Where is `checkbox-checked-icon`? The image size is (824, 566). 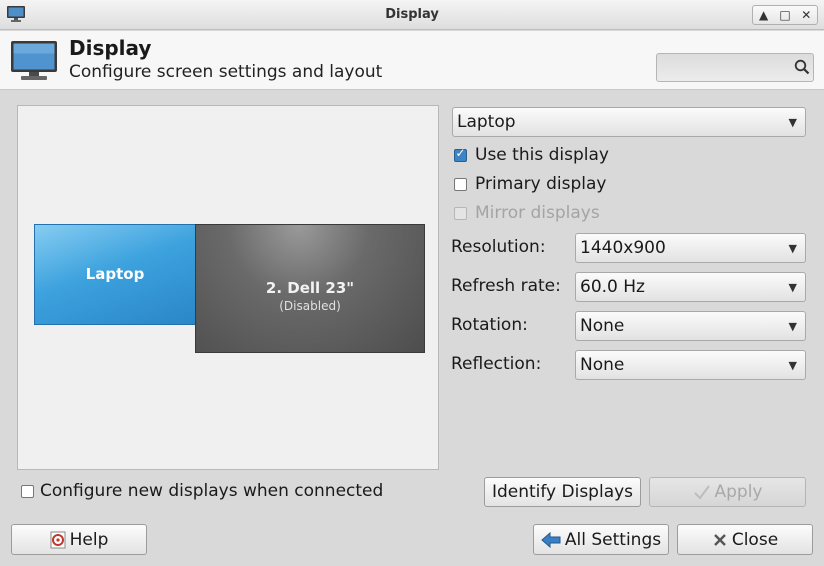 checkbox-checked-icon is located at coordinates (460, 154).